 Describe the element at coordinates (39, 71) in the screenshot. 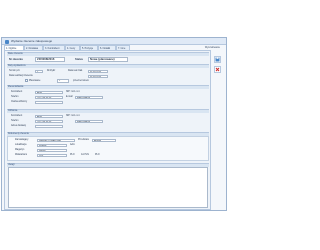

I see `term-field: 1` at that location.